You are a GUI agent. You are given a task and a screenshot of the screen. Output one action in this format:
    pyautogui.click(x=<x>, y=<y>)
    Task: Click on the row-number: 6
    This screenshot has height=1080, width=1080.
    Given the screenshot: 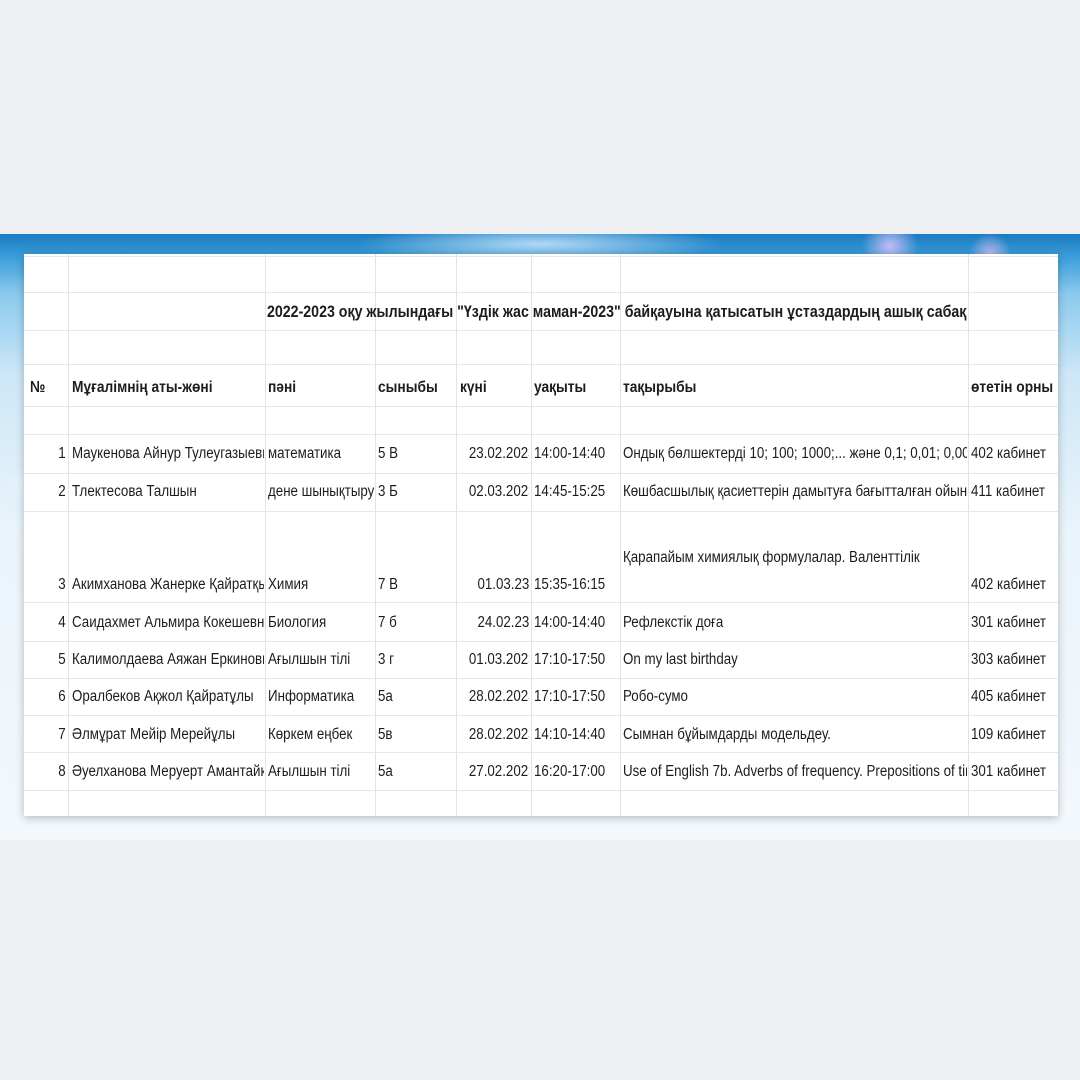 What is the action you would take?
    pyautogui.click(x=48, y=697)
    